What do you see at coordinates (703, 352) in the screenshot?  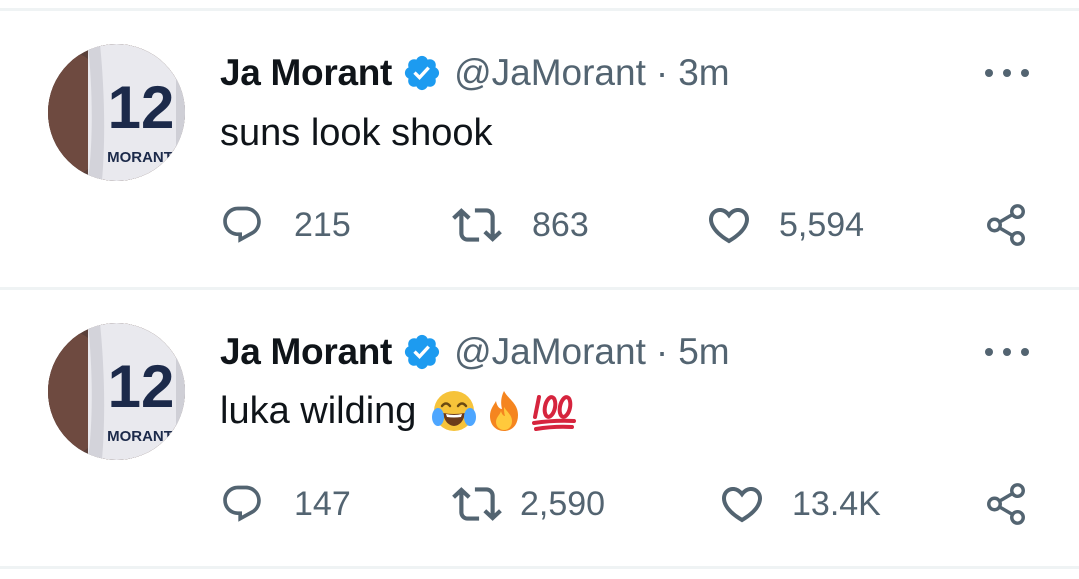 I see `timestamp: 5m` at bounding box center [703, 352].